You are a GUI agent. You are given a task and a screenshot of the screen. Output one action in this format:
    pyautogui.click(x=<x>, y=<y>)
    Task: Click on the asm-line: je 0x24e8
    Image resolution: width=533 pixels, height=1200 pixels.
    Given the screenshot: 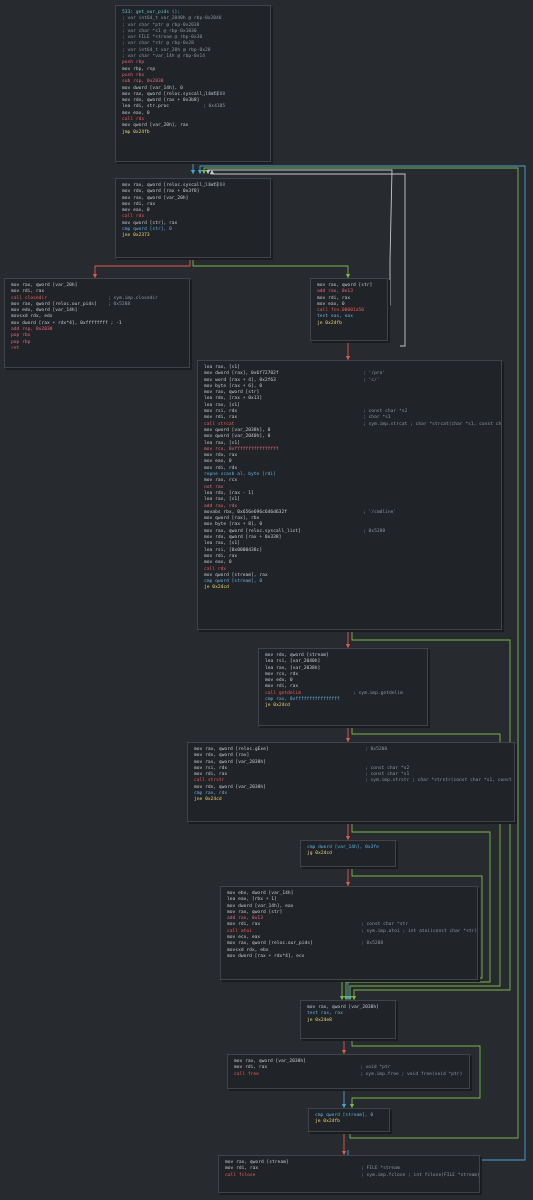 What is the action you would take?
    pyautogui.click(x=348, y=1021)
    